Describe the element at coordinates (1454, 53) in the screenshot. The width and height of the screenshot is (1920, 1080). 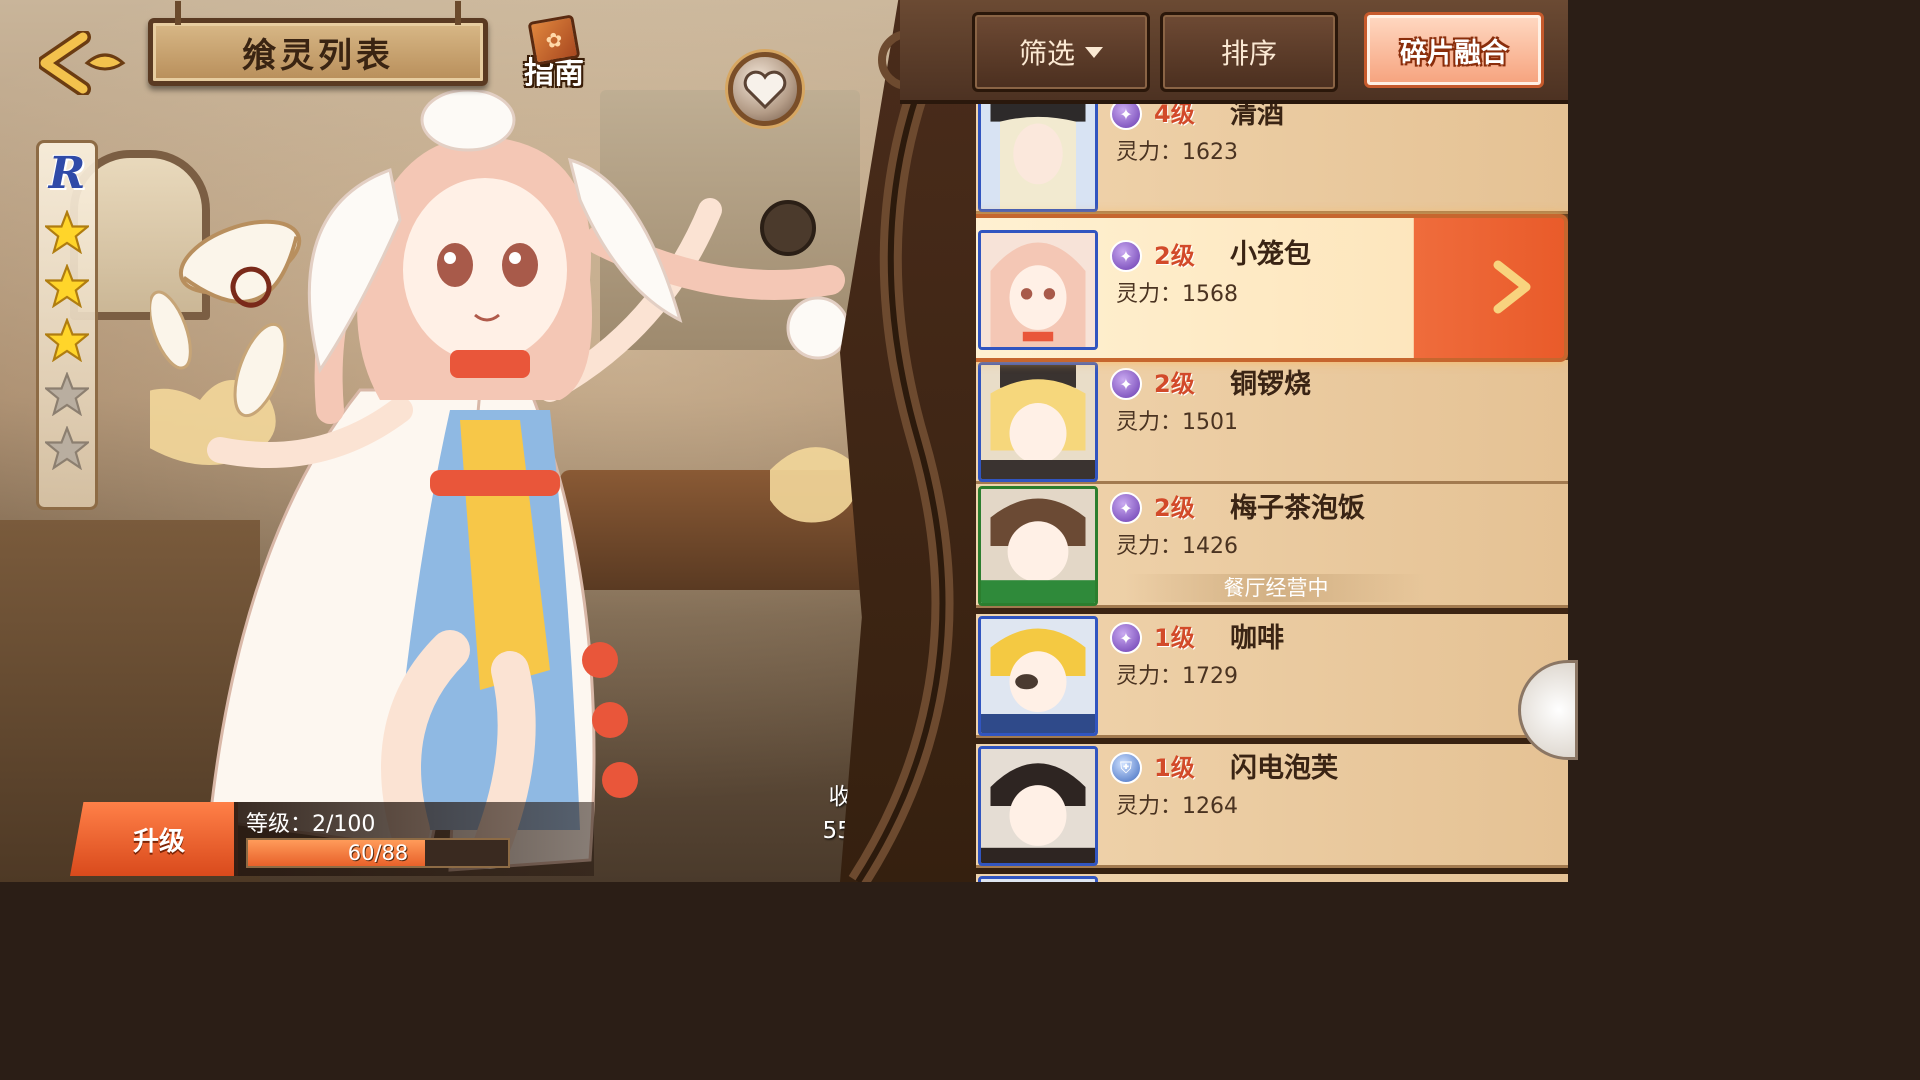
I see `fragment-fusion-label: 碎片融合` at that location.